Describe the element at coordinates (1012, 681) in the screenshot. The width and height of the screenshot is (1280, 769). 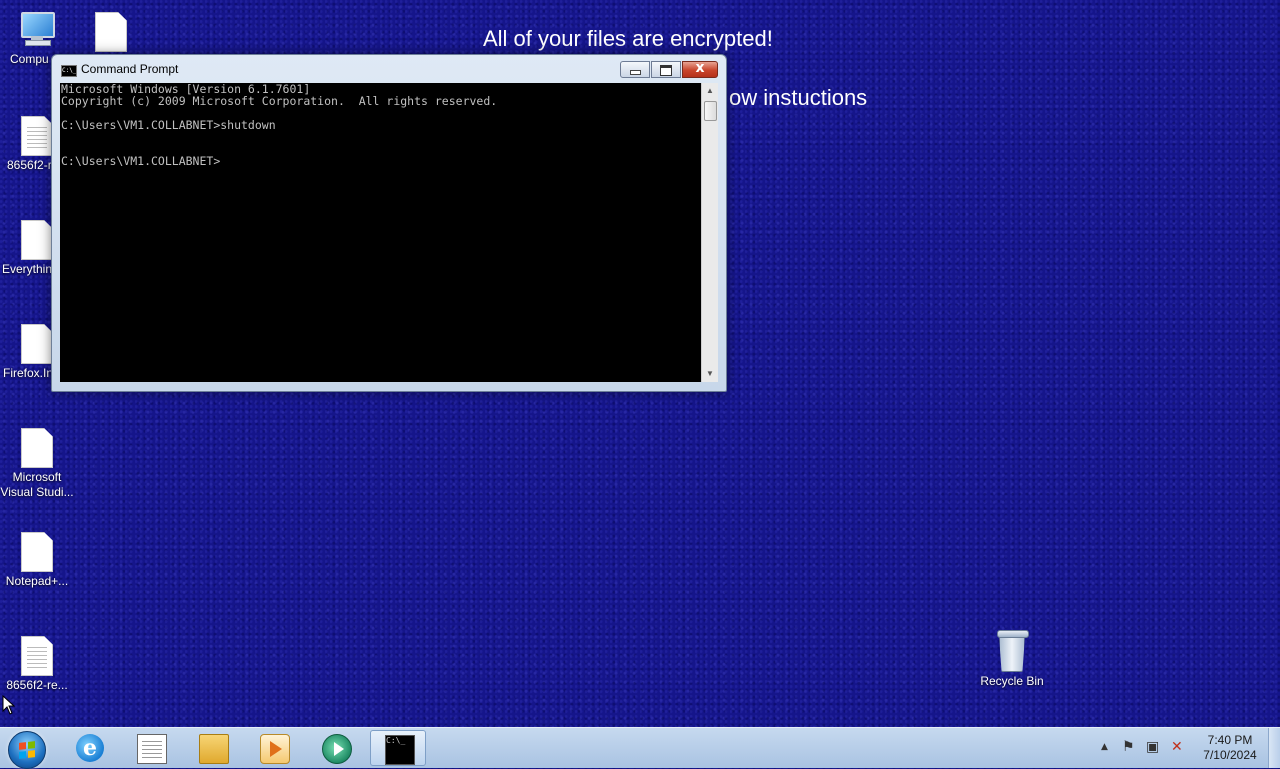
I see `recycle-bin-label: Recycle Bin` at that location.